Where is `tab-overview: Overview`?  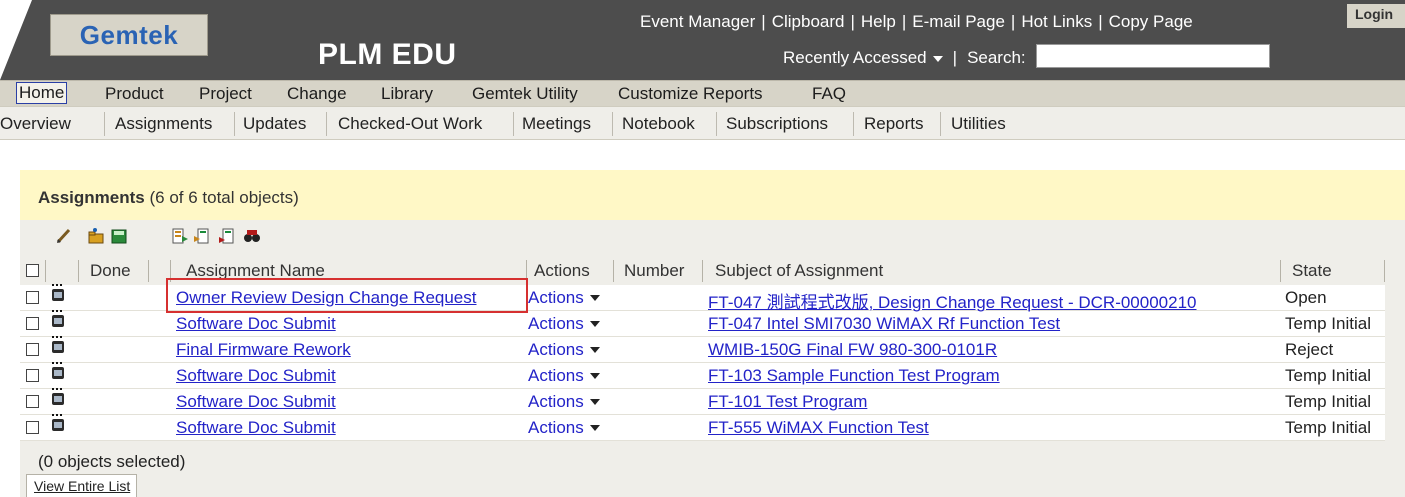 tab-overview: Overview is located at coordinates (35, 124).